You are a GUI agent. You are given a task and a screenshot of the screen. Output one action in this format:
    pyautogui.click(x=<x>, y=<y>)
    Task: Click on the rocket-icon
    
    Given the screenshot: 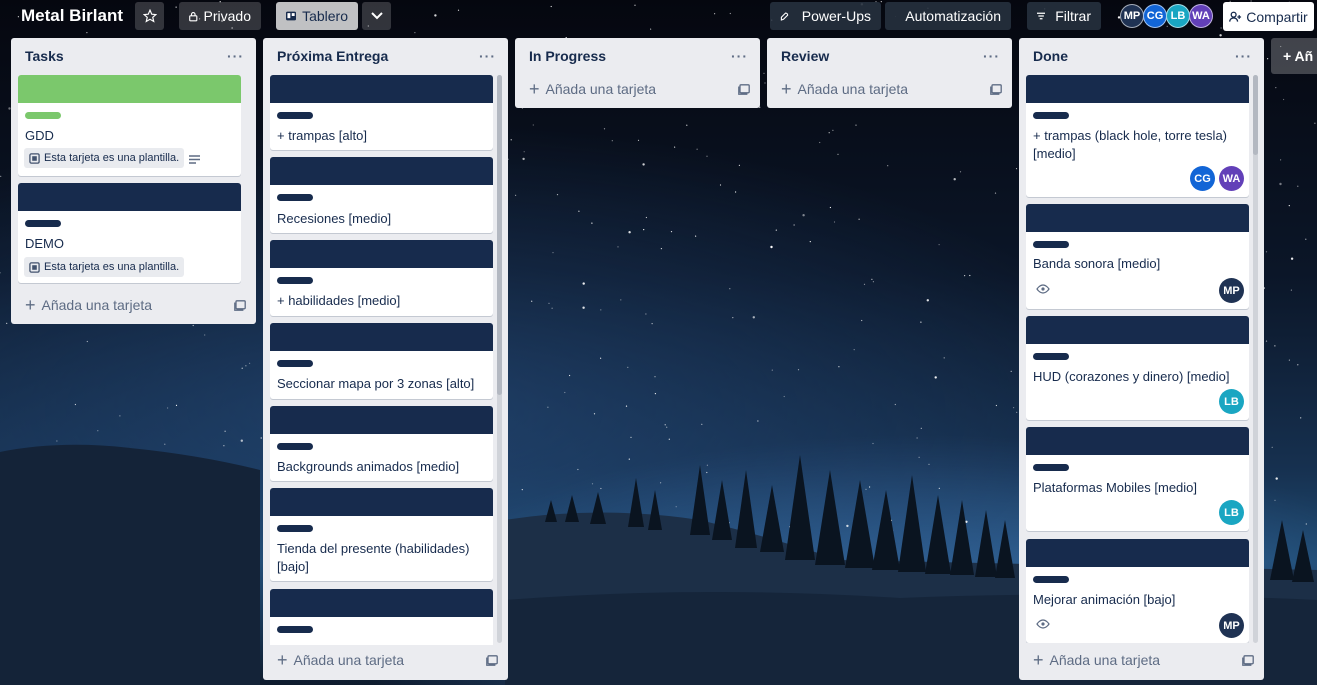 What is the action you would take?
    pyautogui.click(x=784, y=16)
    